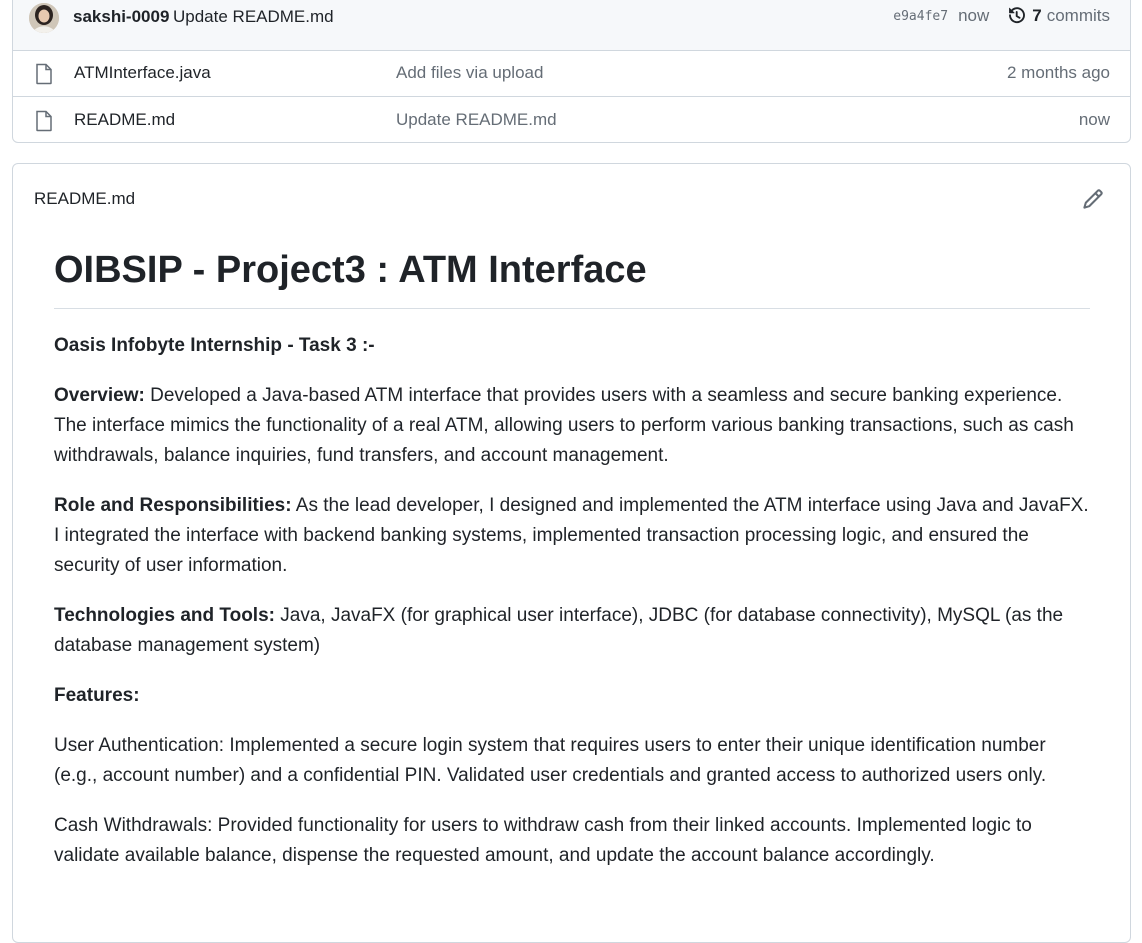  Describe the element at coordinates (214, 345) in the screenshot. I see `readme-subtitle: Oasis Infobyte Internship - Task 3 :-` at that location.